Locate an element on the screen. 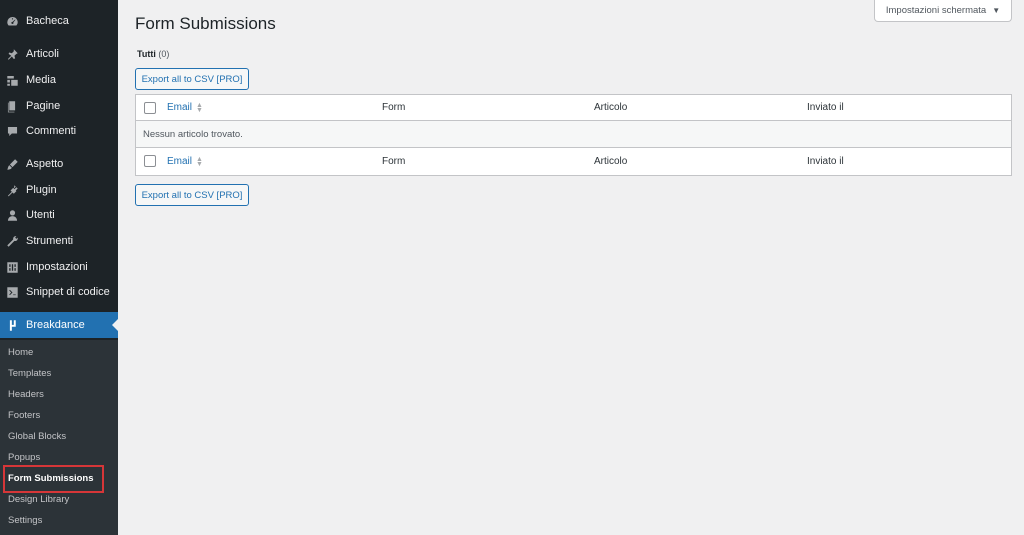  submenu-item-design-library: Design Library is located at coordinates (38, 500).